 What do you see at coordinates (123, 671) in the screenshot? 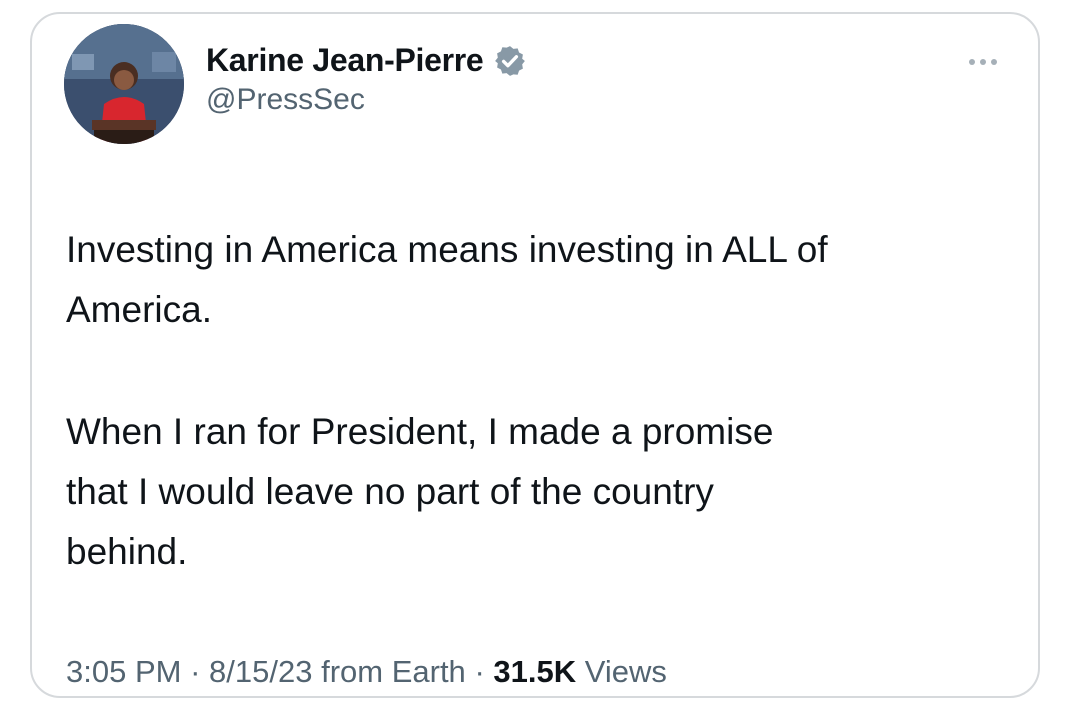
I see `tweet-time: 3:05 PM` at bounding box center [123, 671].